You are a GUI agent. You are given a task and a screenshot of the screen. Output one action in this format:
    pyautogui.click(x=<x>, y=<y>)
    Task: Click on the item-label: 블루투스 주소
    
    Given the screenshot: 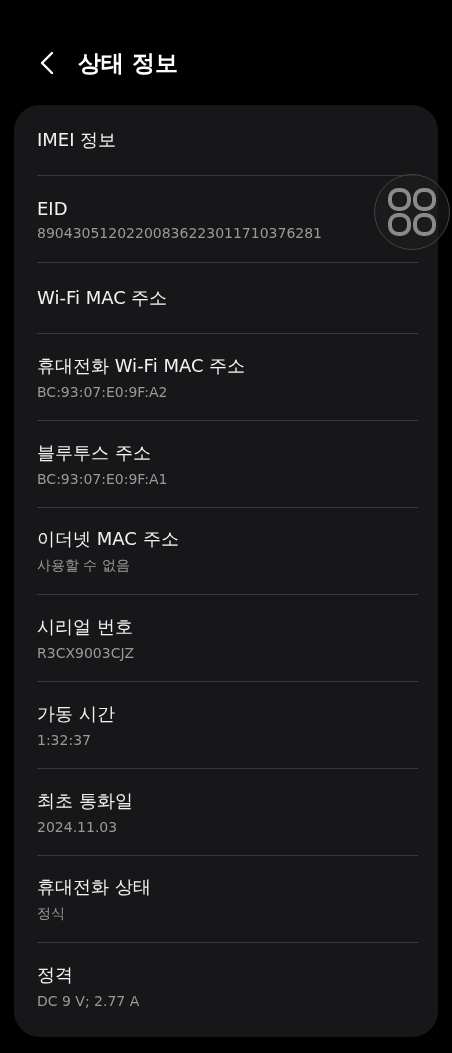 What is the action you would take?
    pyautogui.click(x=227, y=453)
    